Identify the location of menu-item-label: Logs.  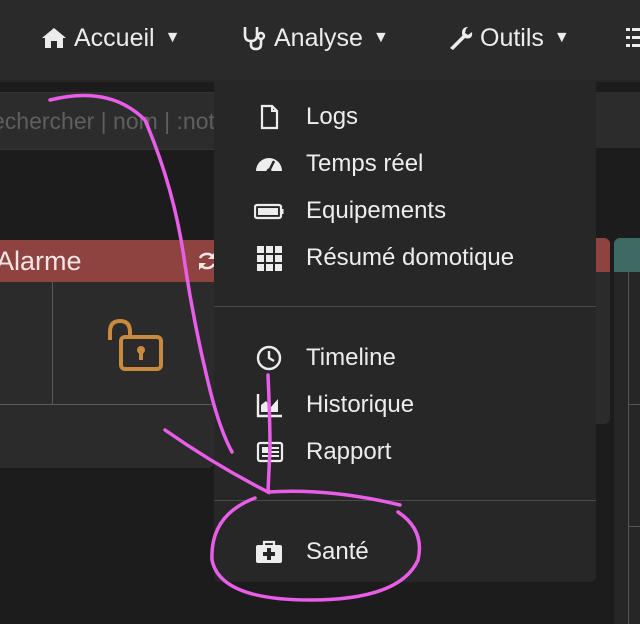
(332, 116).